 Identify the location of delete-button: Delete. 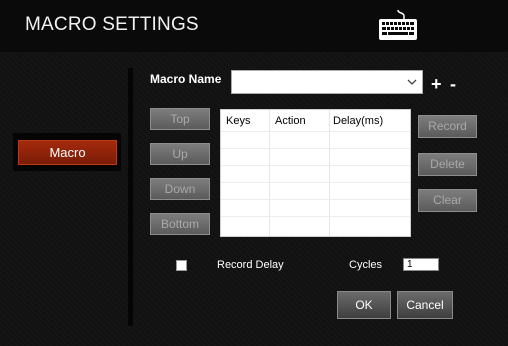
(447, 164).